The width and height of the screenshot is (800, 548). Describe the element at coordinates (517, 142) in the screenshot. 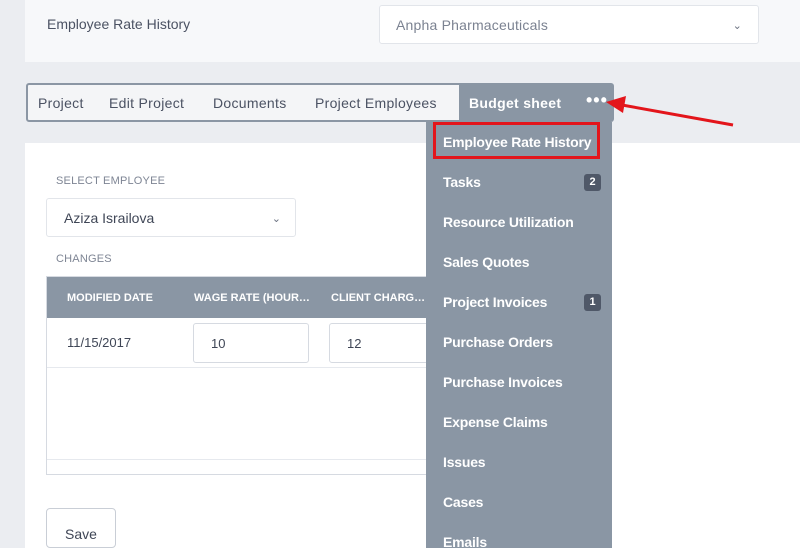

I see `menu-item-employee-rate-history: Employee Rate History` at that location.